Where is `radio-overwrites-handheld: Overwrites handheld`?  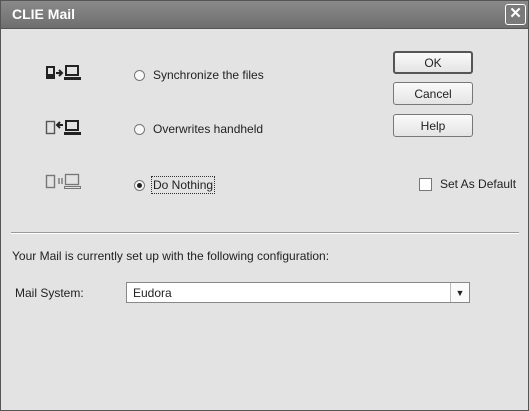 radio-overwrites-handheld: Overwrites handheld is located at coordinates (198, 129).